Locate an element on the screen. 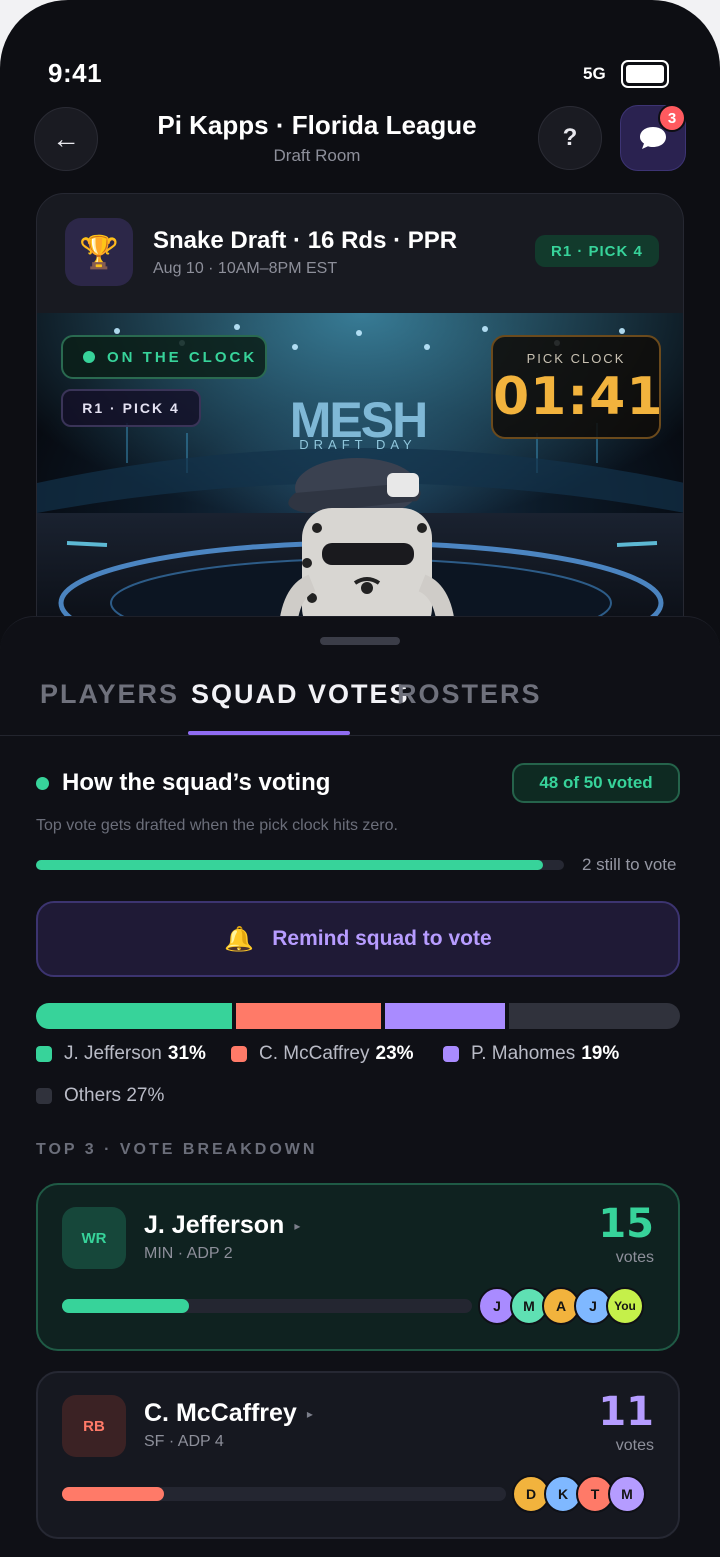 The image size is (720, 1557). remind-label: Remind squad to vote is located at coordinates (382, 938).